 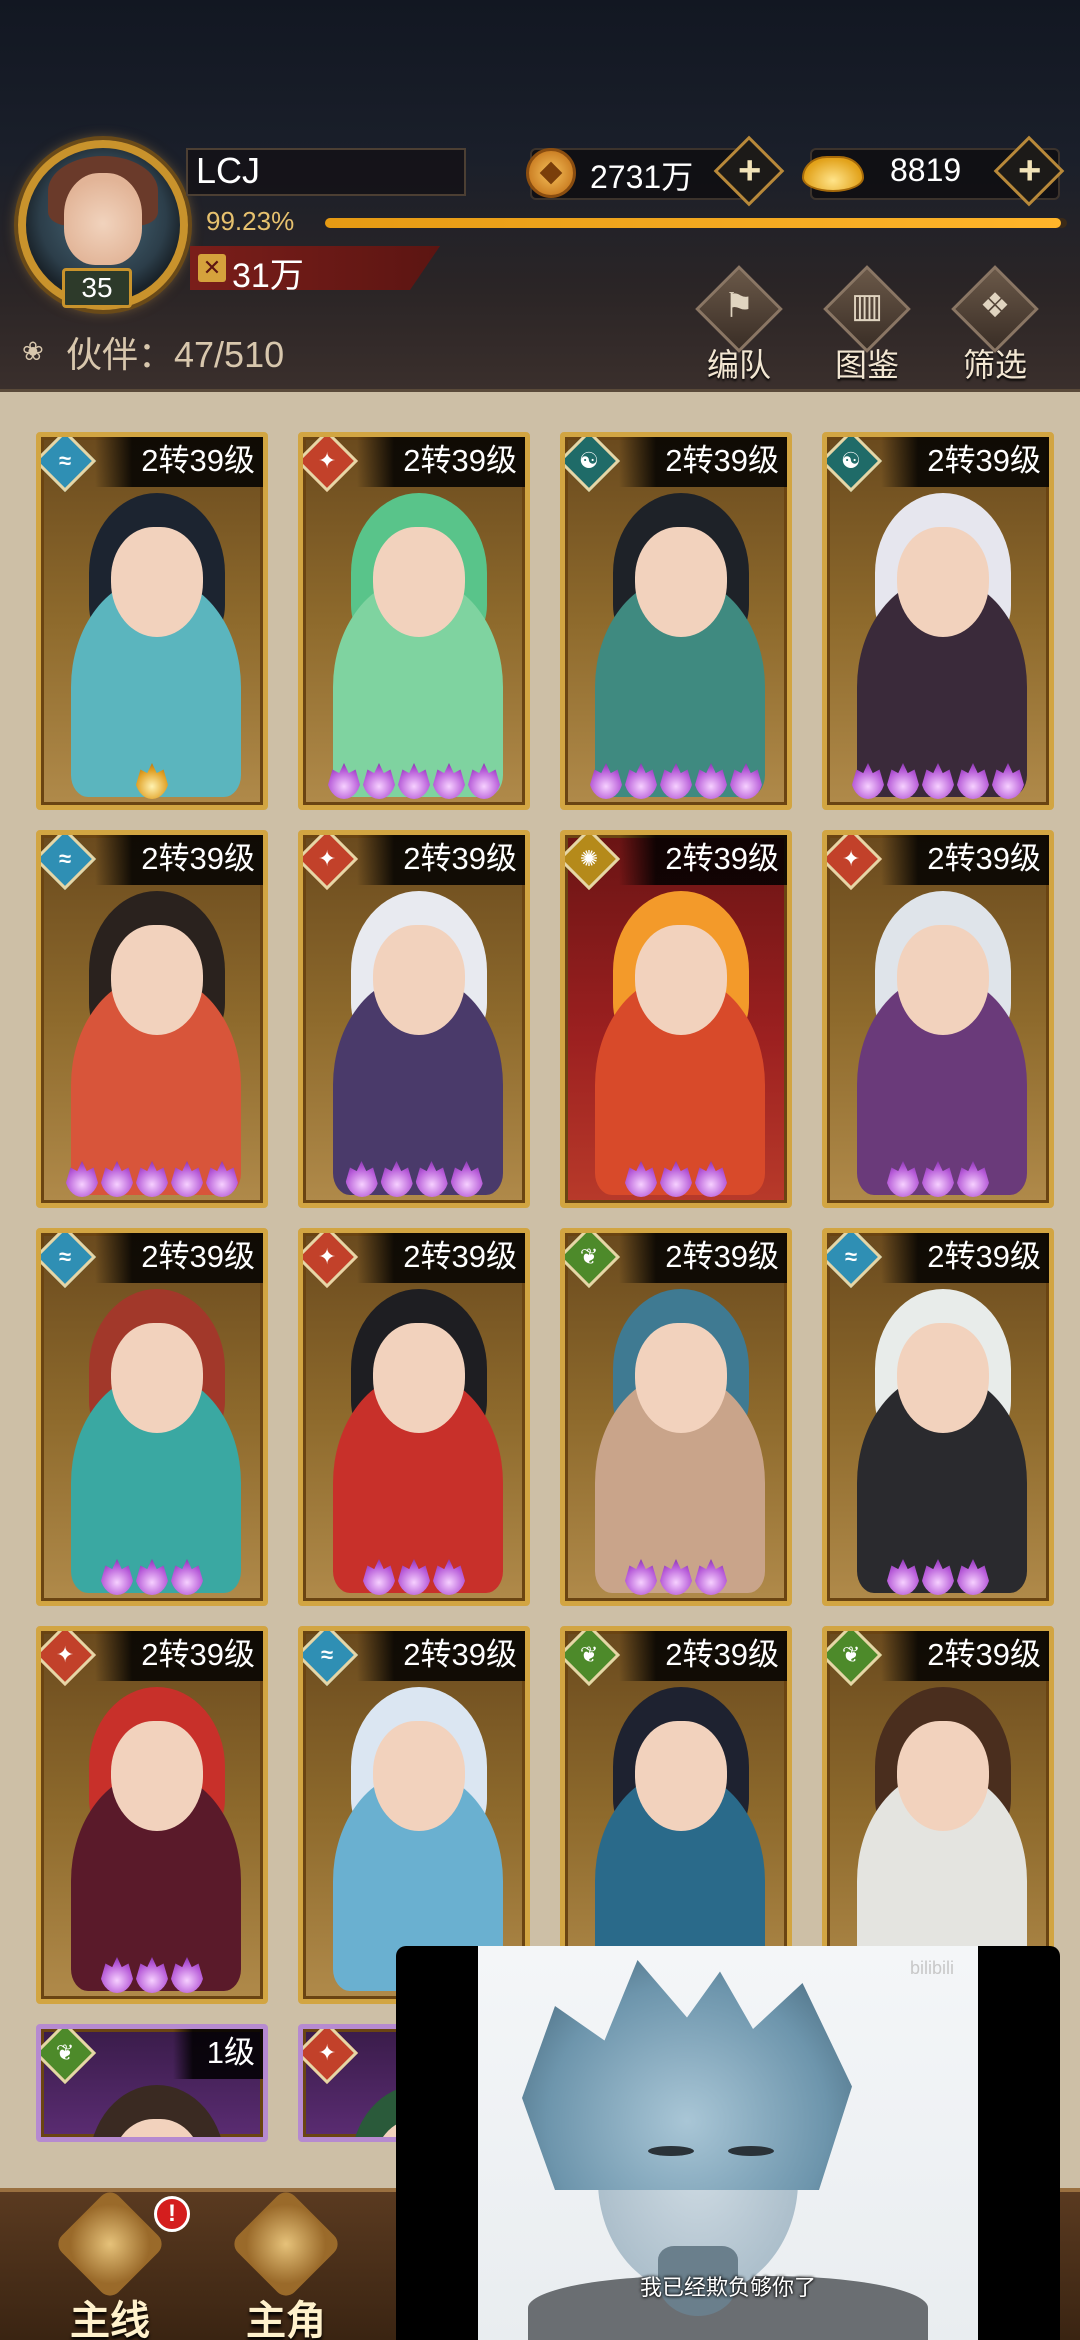 I want to click on team-label: 编队, so click(x=738, y=365).